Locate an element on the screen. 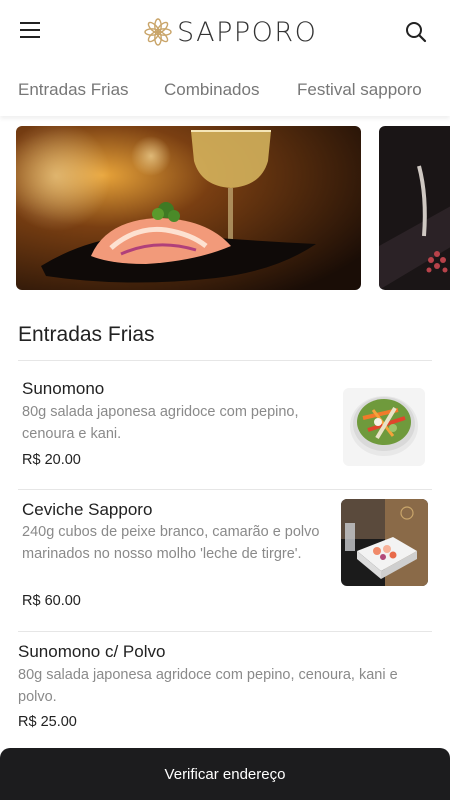  app-header: SAPPORO is located at coordinates (225, 32).